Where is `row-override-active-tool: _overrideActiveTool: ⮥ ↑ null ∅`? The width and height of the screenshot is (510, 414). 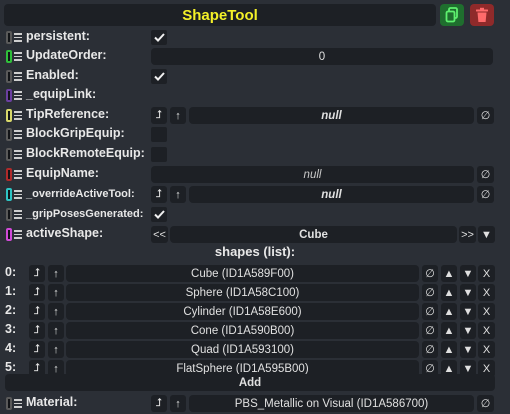
row-override-active-tool: _overrideActiveTool: ⮥ ↑ null ∅ is located at coordinates (255, 194).